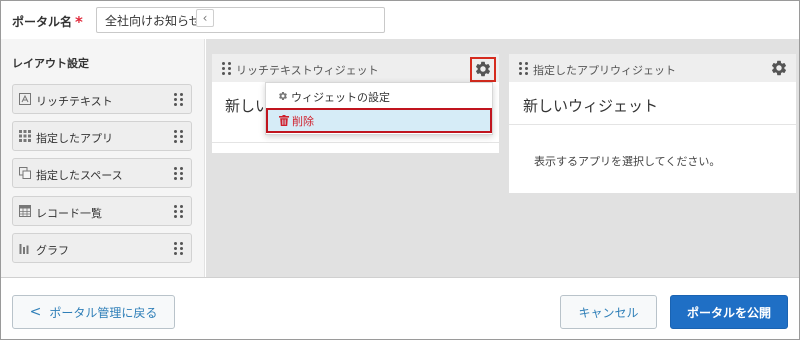 The image size is (800, 340). I want to click on menu-item-delete: 削除, so click(379, 120).